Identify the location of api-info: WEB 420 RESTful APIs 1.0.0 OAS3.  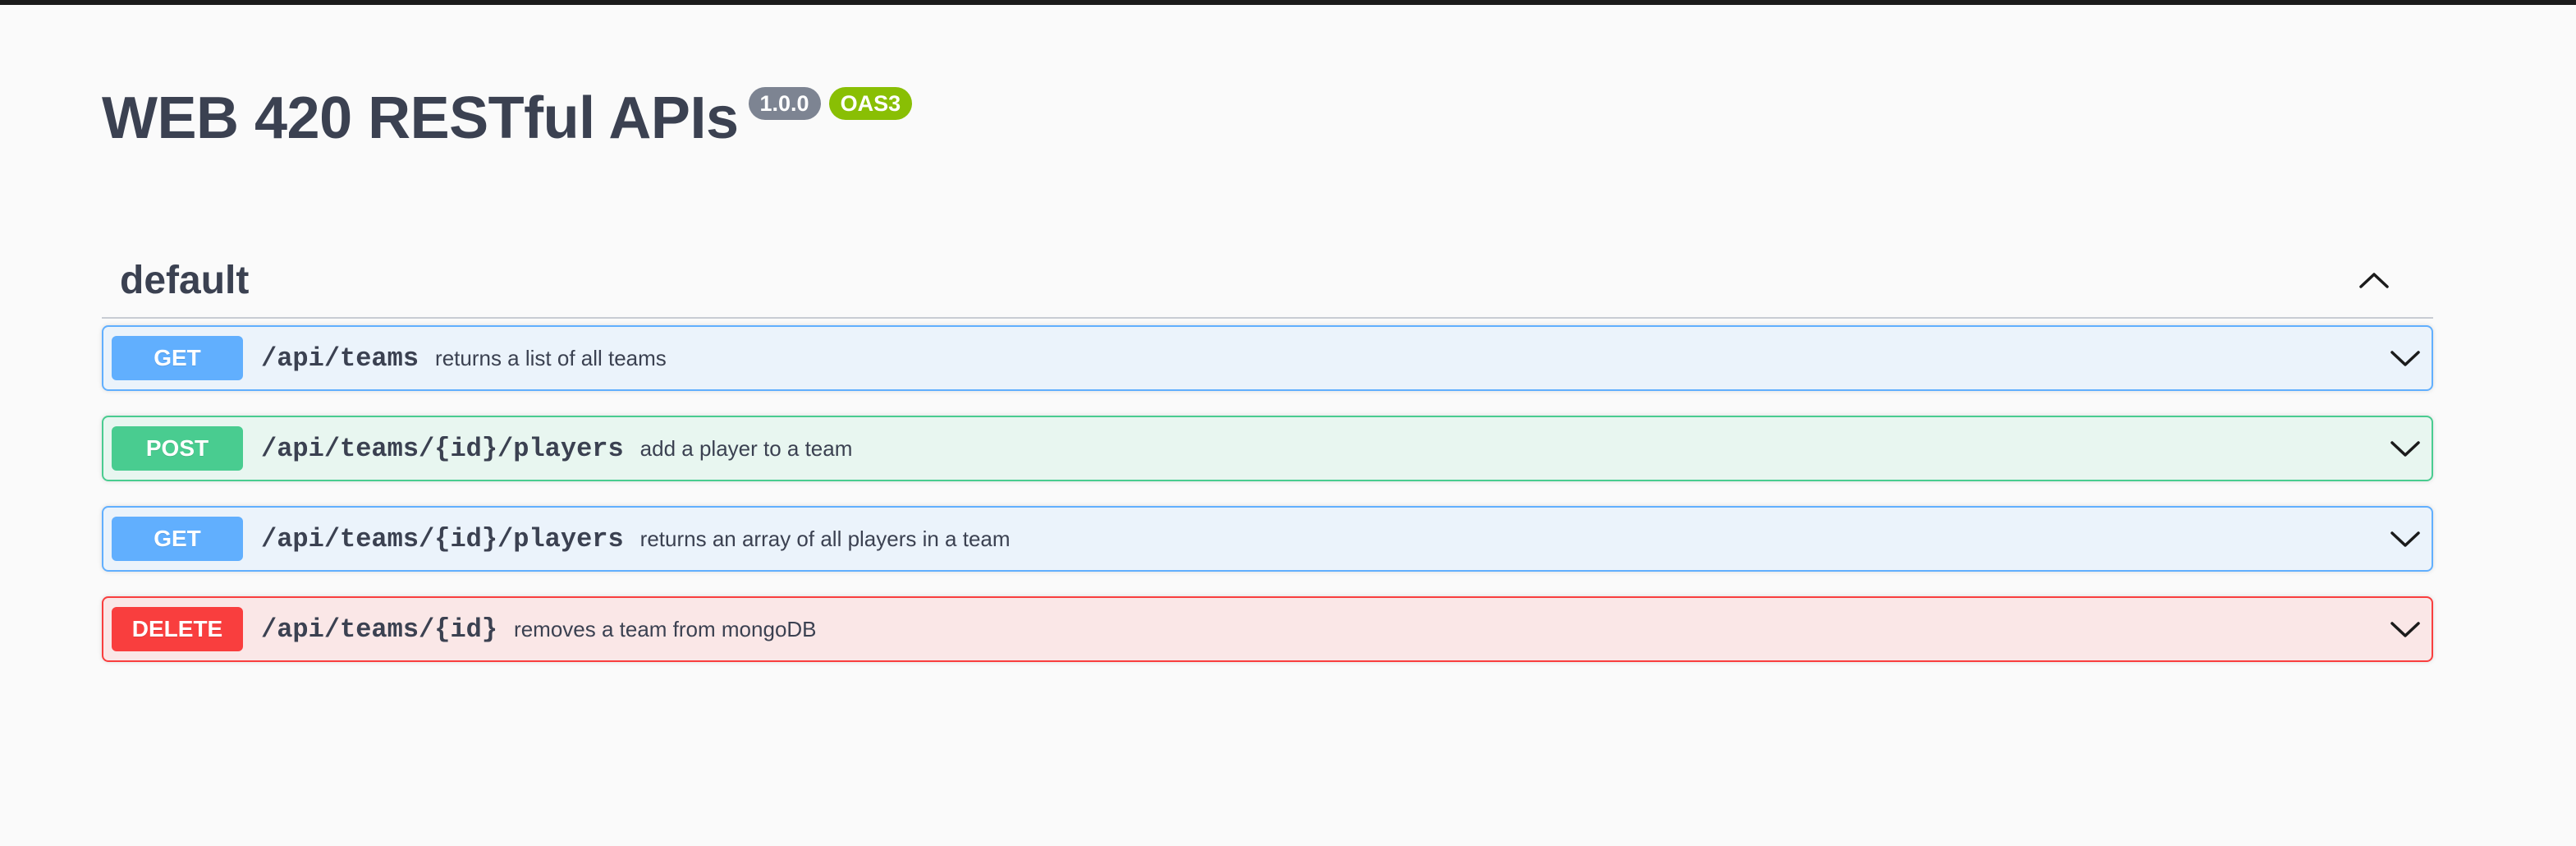
(508, 118).